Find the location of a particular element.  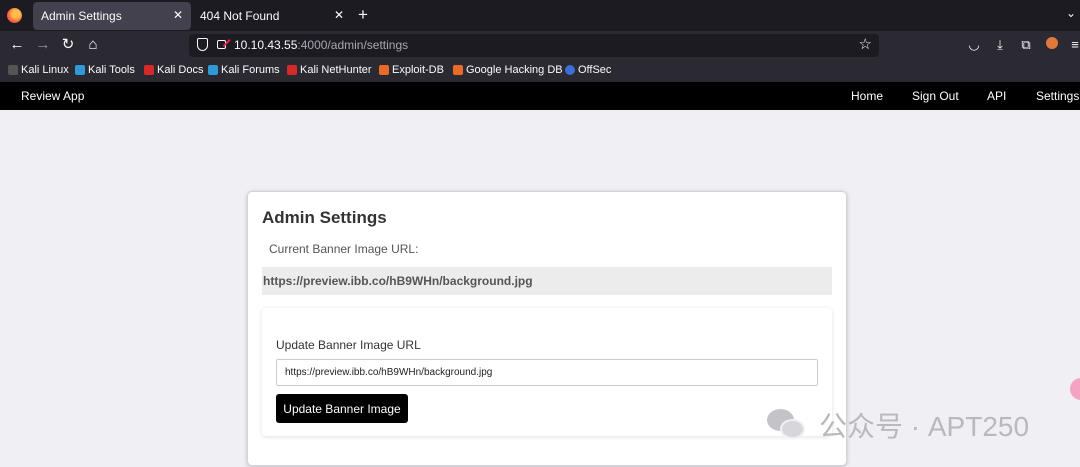

watermark-text: 公众号 · APT250 is located at coordinates (924, 426).